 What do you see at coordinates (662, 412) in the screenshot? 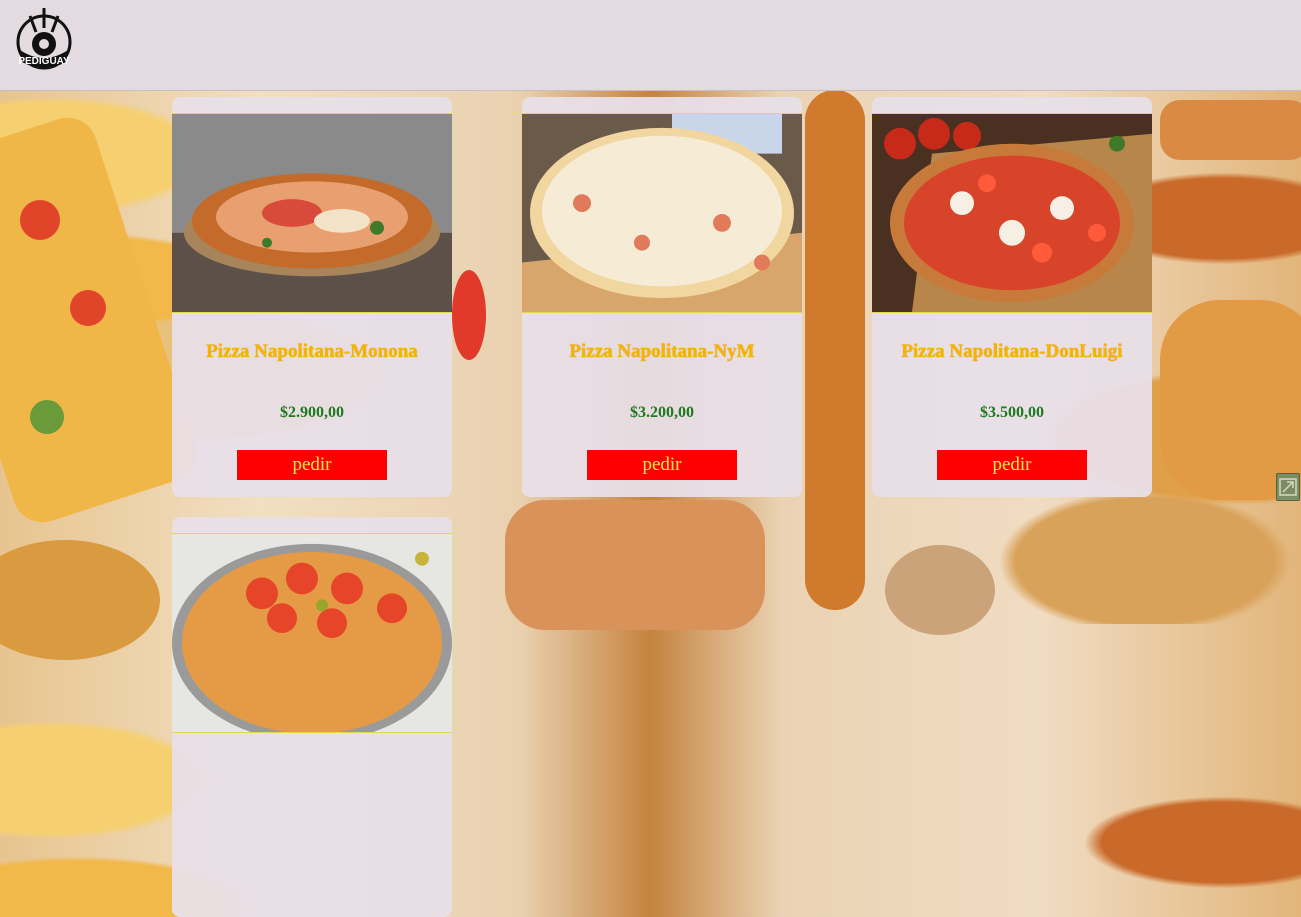
I see `product-price: $3.200,00` at bounding box center [662, 412].